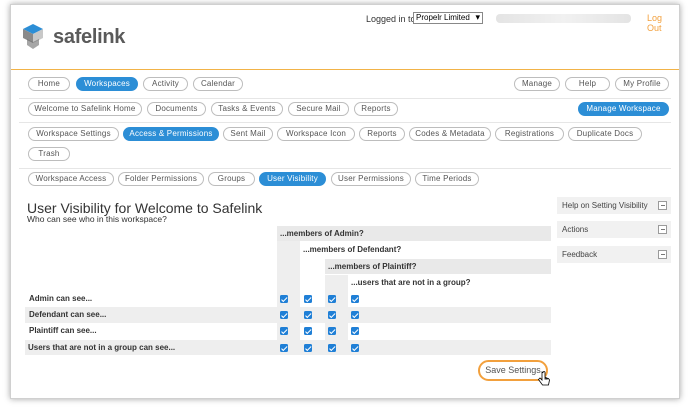  I want to click on subtab-user-permissions: User Permissions, so click(371, 179).